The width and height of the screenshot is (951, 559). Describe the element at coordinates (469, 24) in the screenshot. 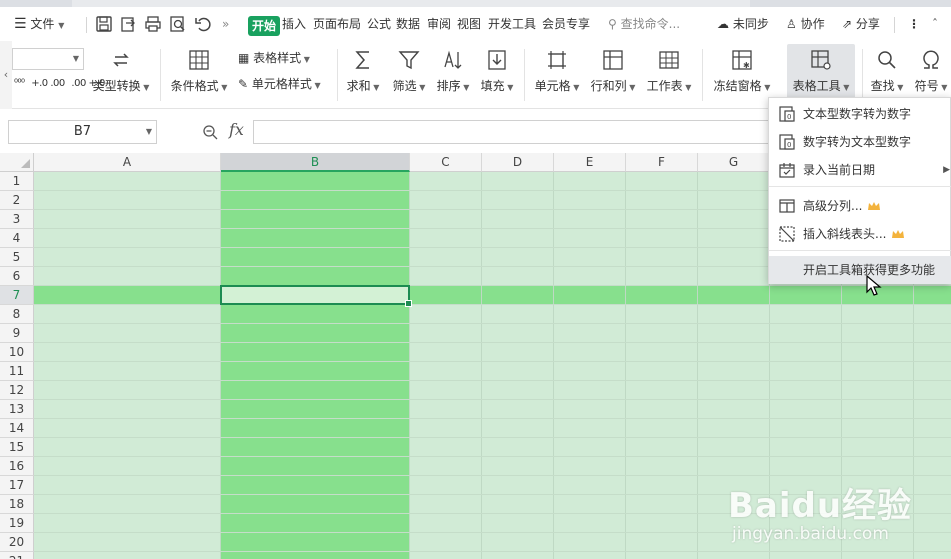

I see `tab-view: 视图` at that location.